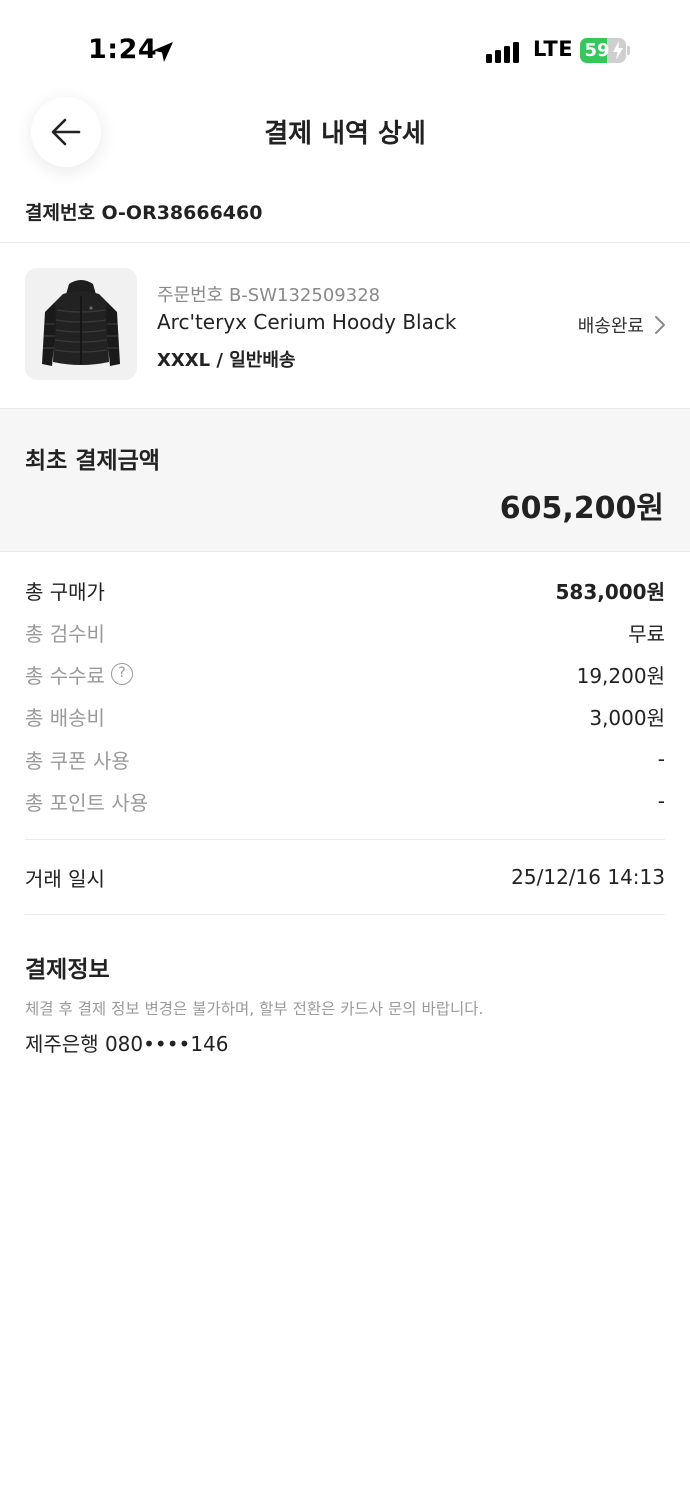  I want to click on transaction-date-row: 거래 일시 25/12/16 14:13, so click(345, 877).